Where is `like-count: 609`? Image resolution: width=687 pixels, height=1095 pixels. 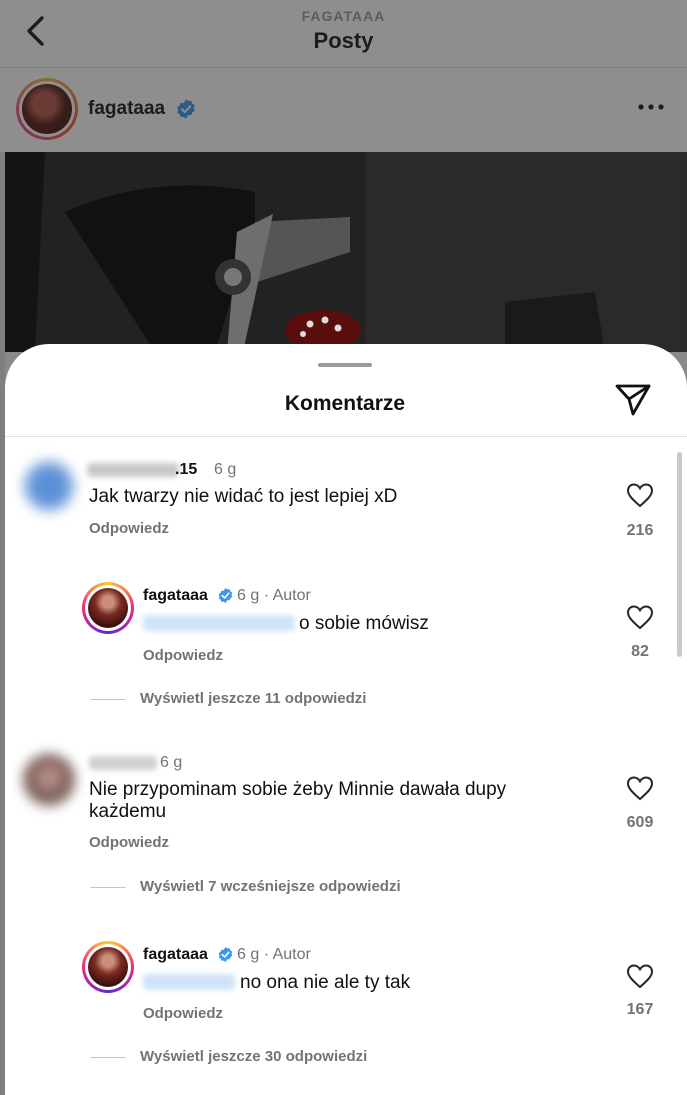 like-count: 609 is located at coordinates (640, 822).